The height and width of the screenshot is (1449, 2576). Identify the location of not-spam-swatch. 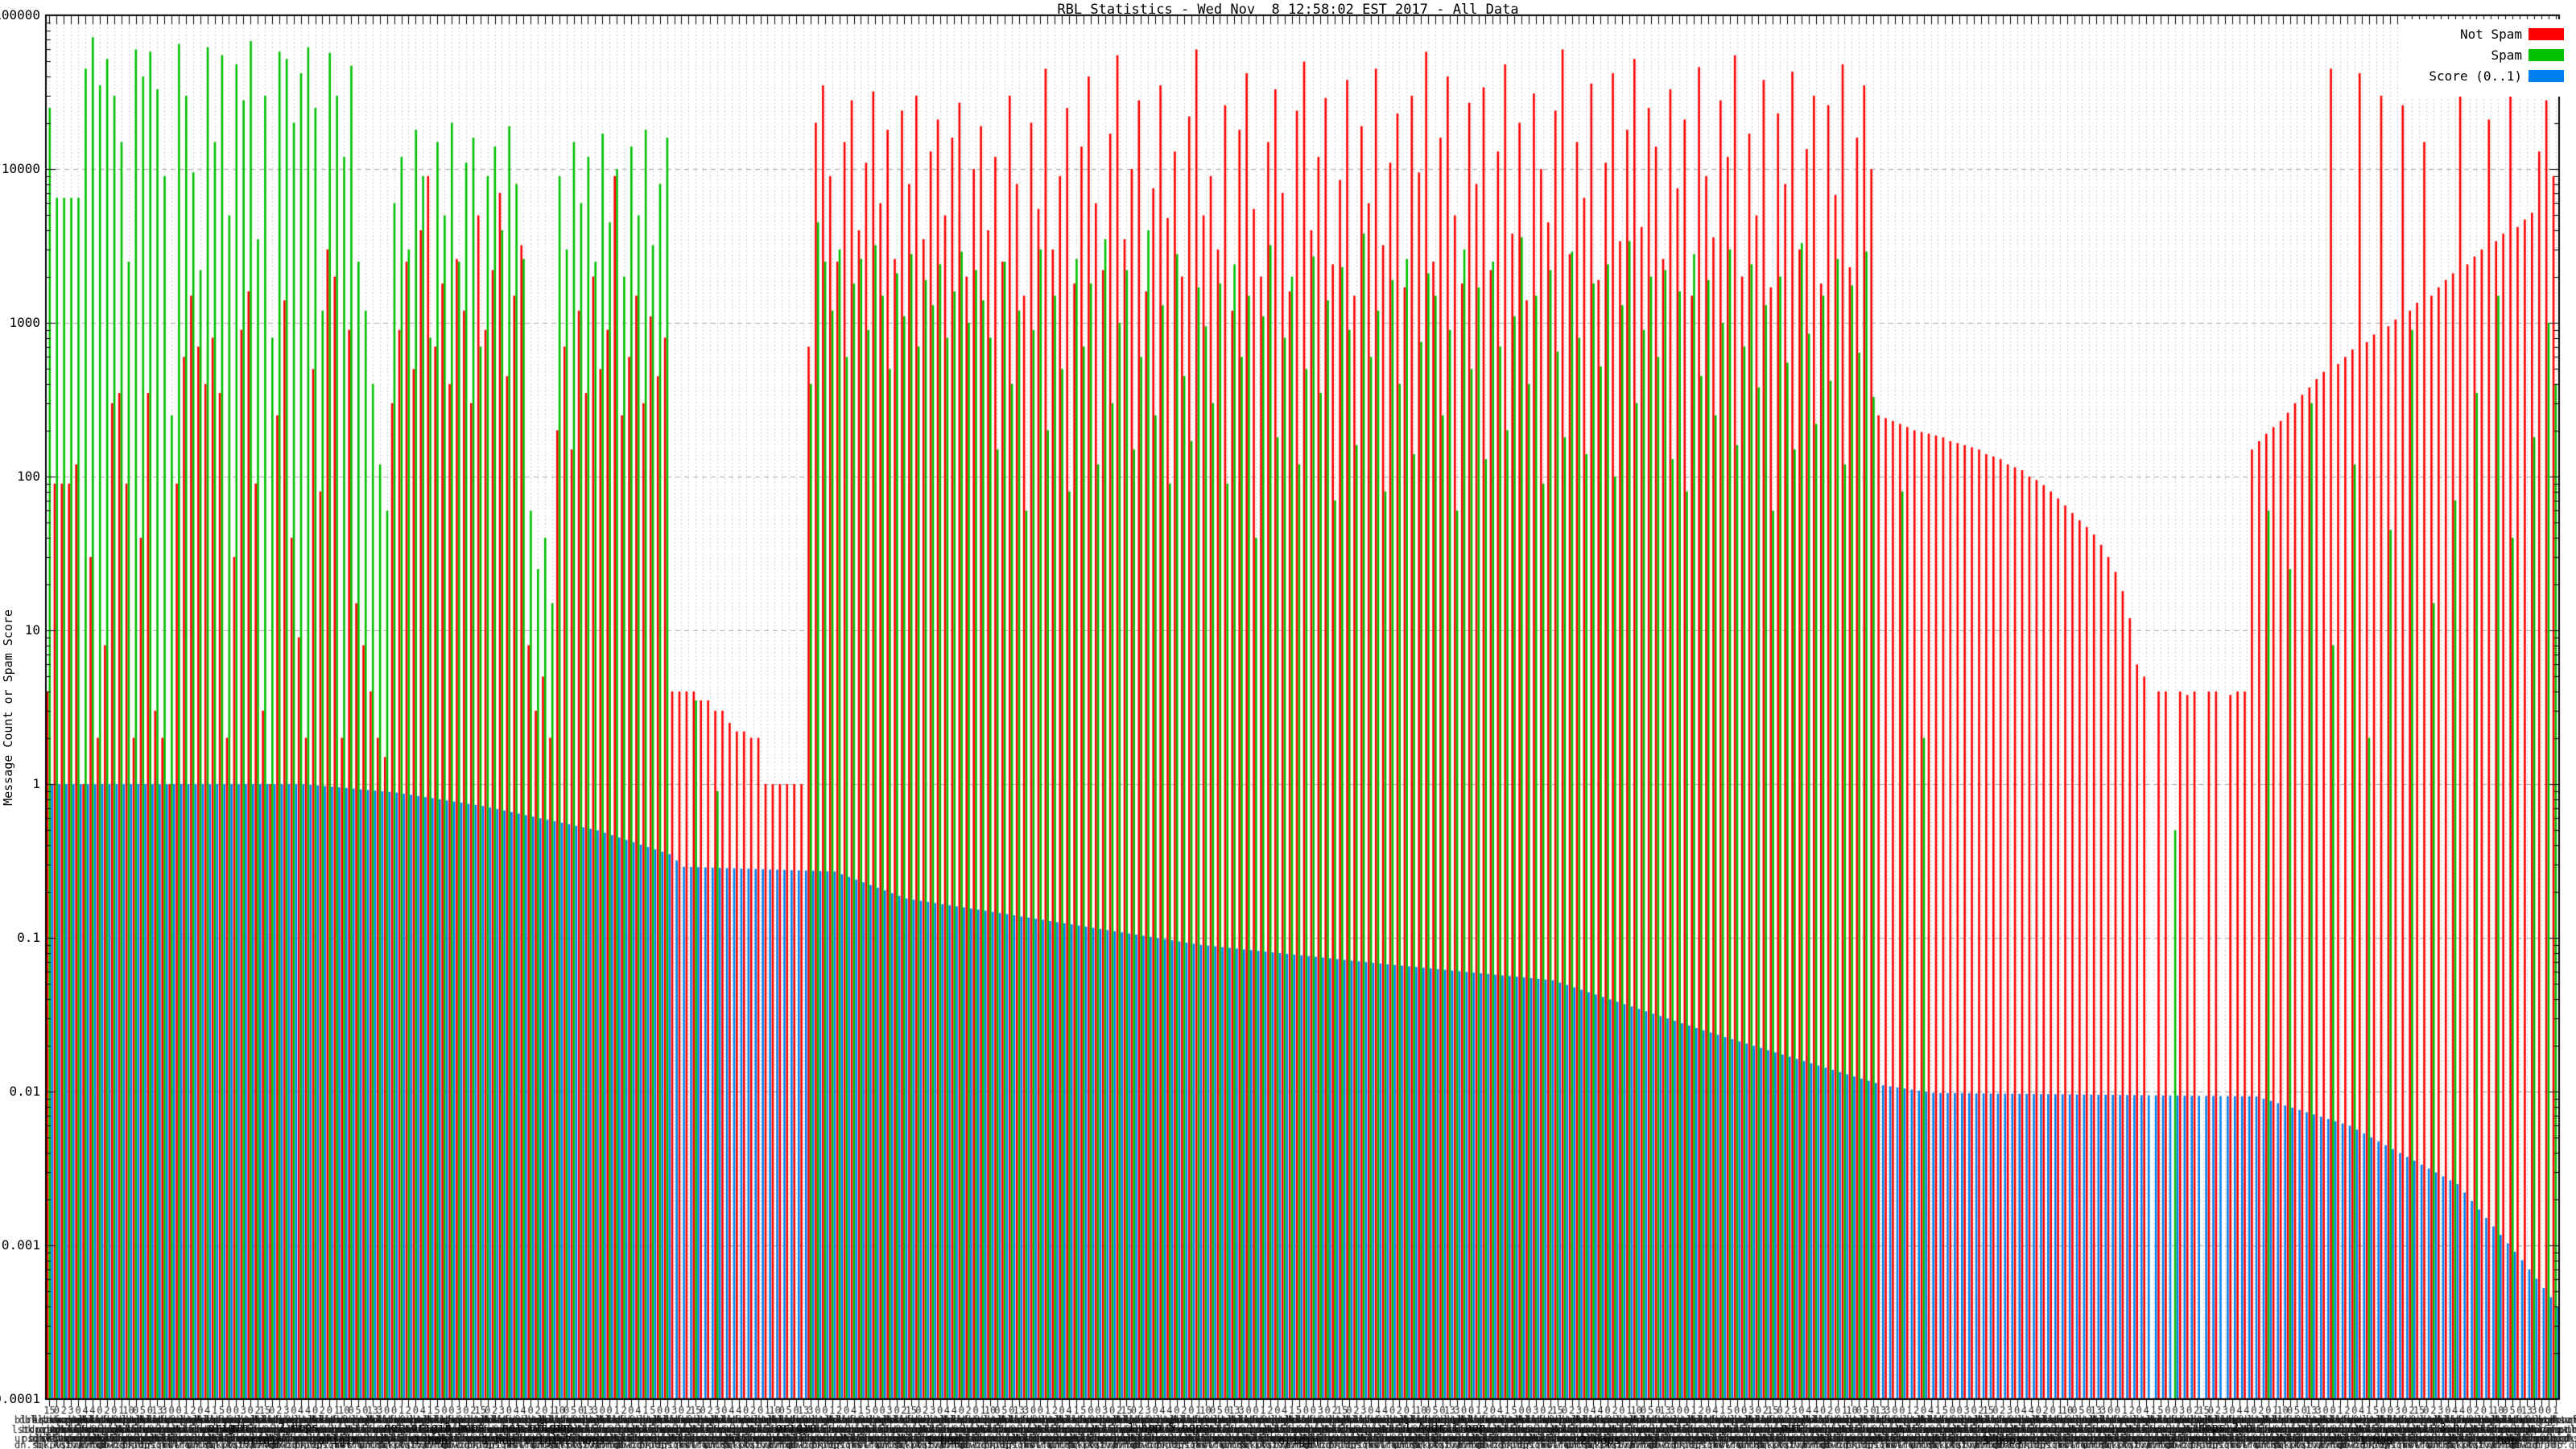
(2546, 33).